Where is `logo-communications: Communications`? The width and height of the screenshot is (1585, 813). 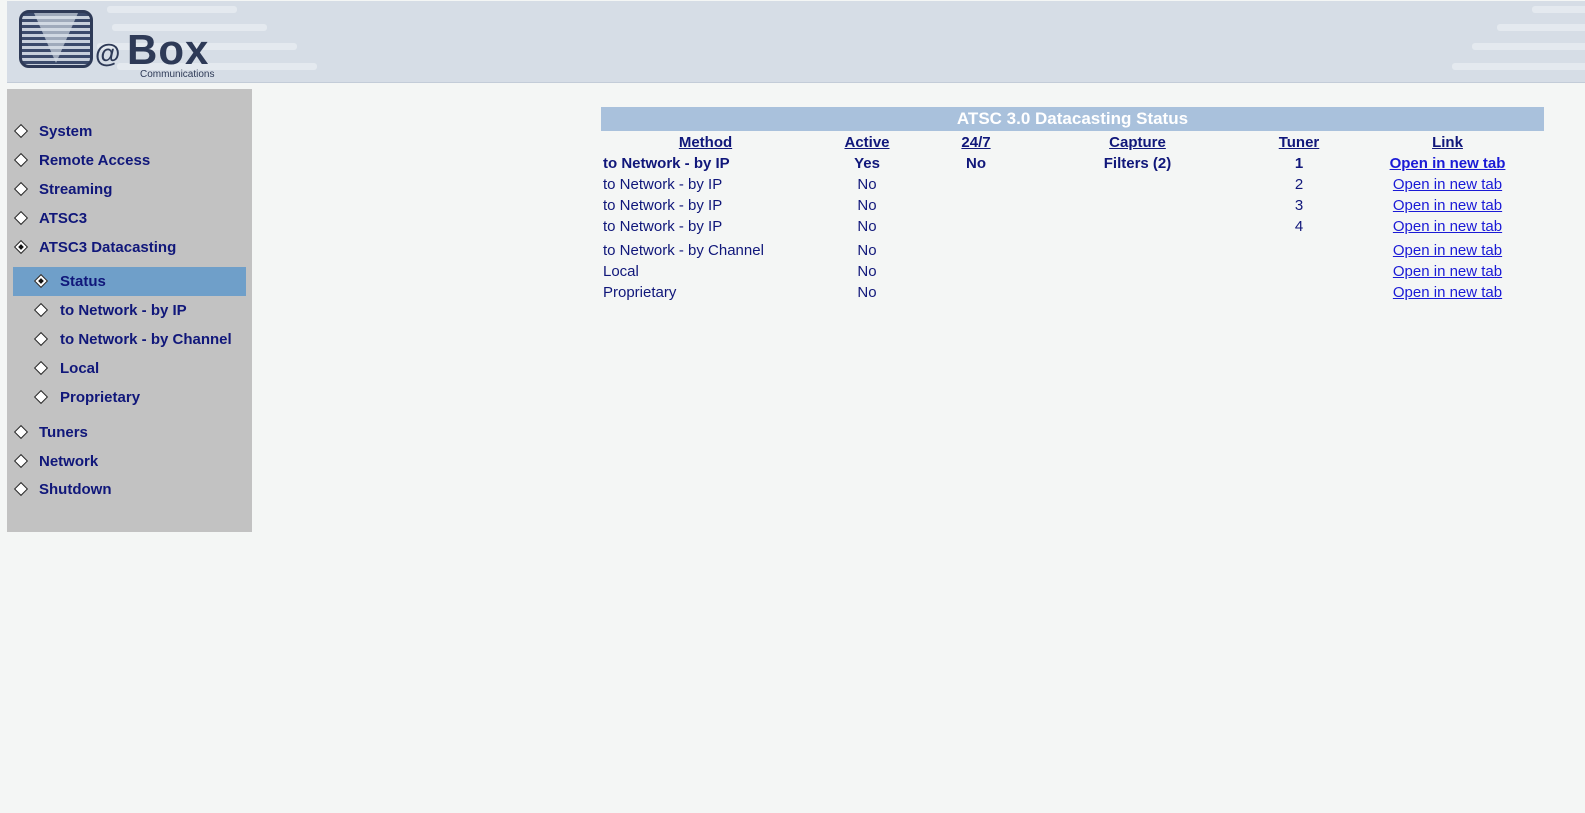
logo-communications: Communications is located at coordinates (177, 74).